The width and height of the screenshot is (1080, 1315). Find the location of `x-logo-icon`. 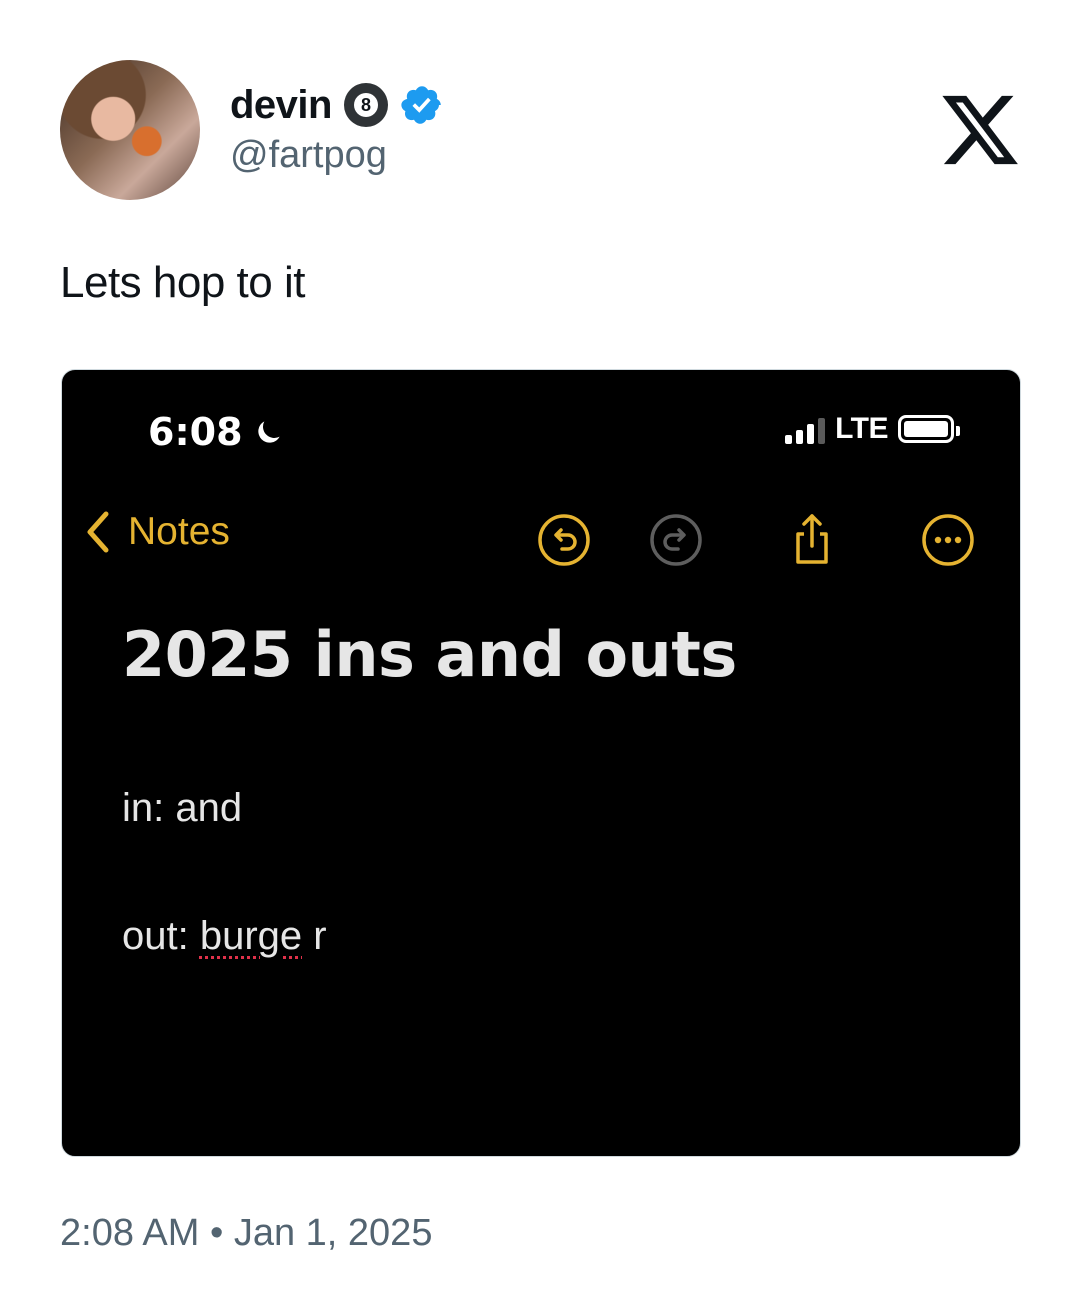

x-logo-icon is located at coordinates (980, 130).